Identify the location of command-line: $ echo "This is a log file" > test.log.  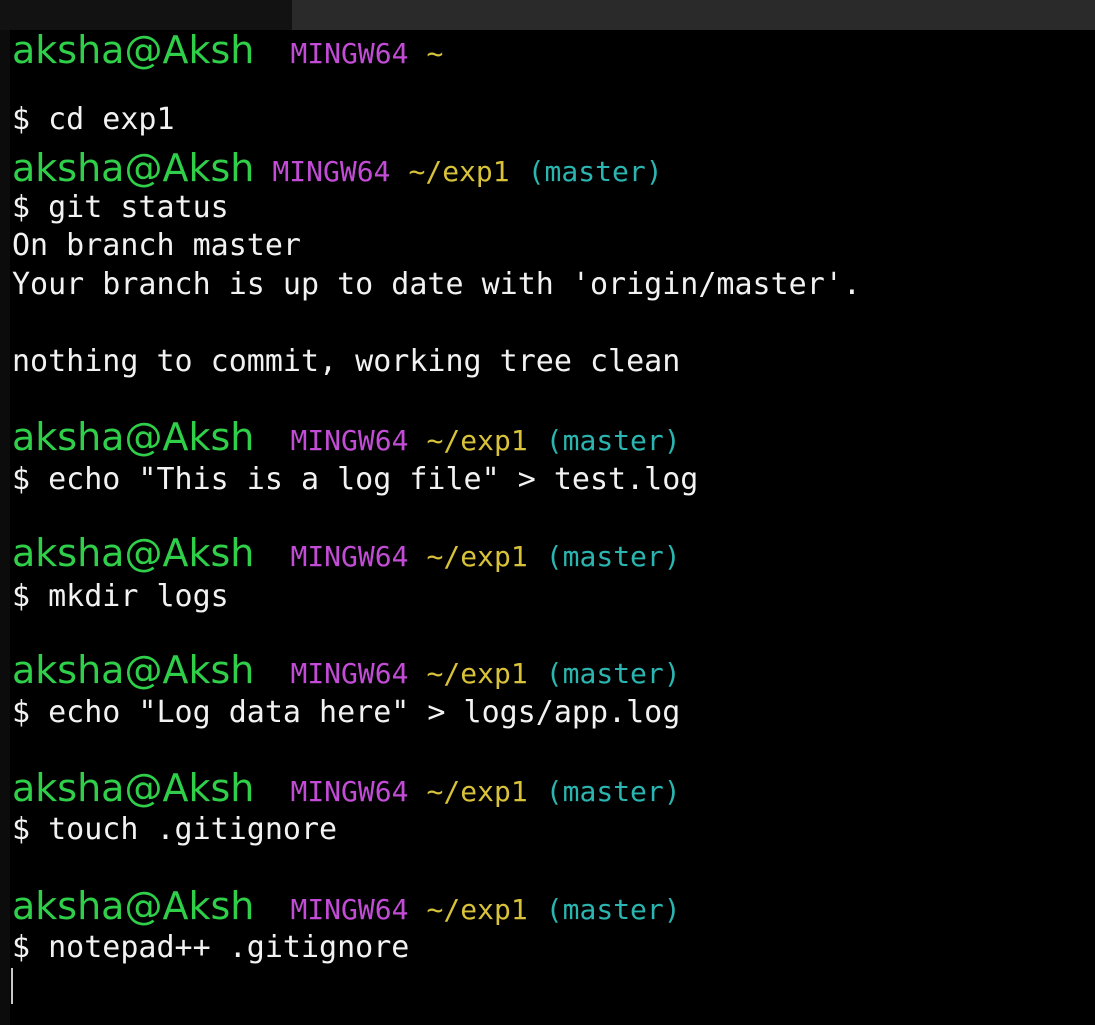
(355, 479).